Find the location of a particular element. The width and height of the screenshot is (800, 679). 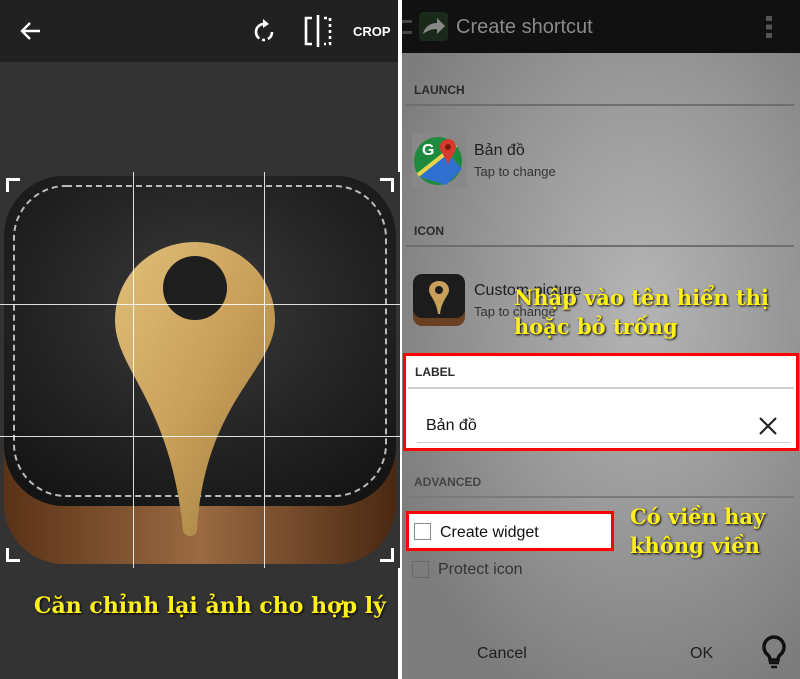

label-input-value: Bản đồ is located at coordinates (451, 425).